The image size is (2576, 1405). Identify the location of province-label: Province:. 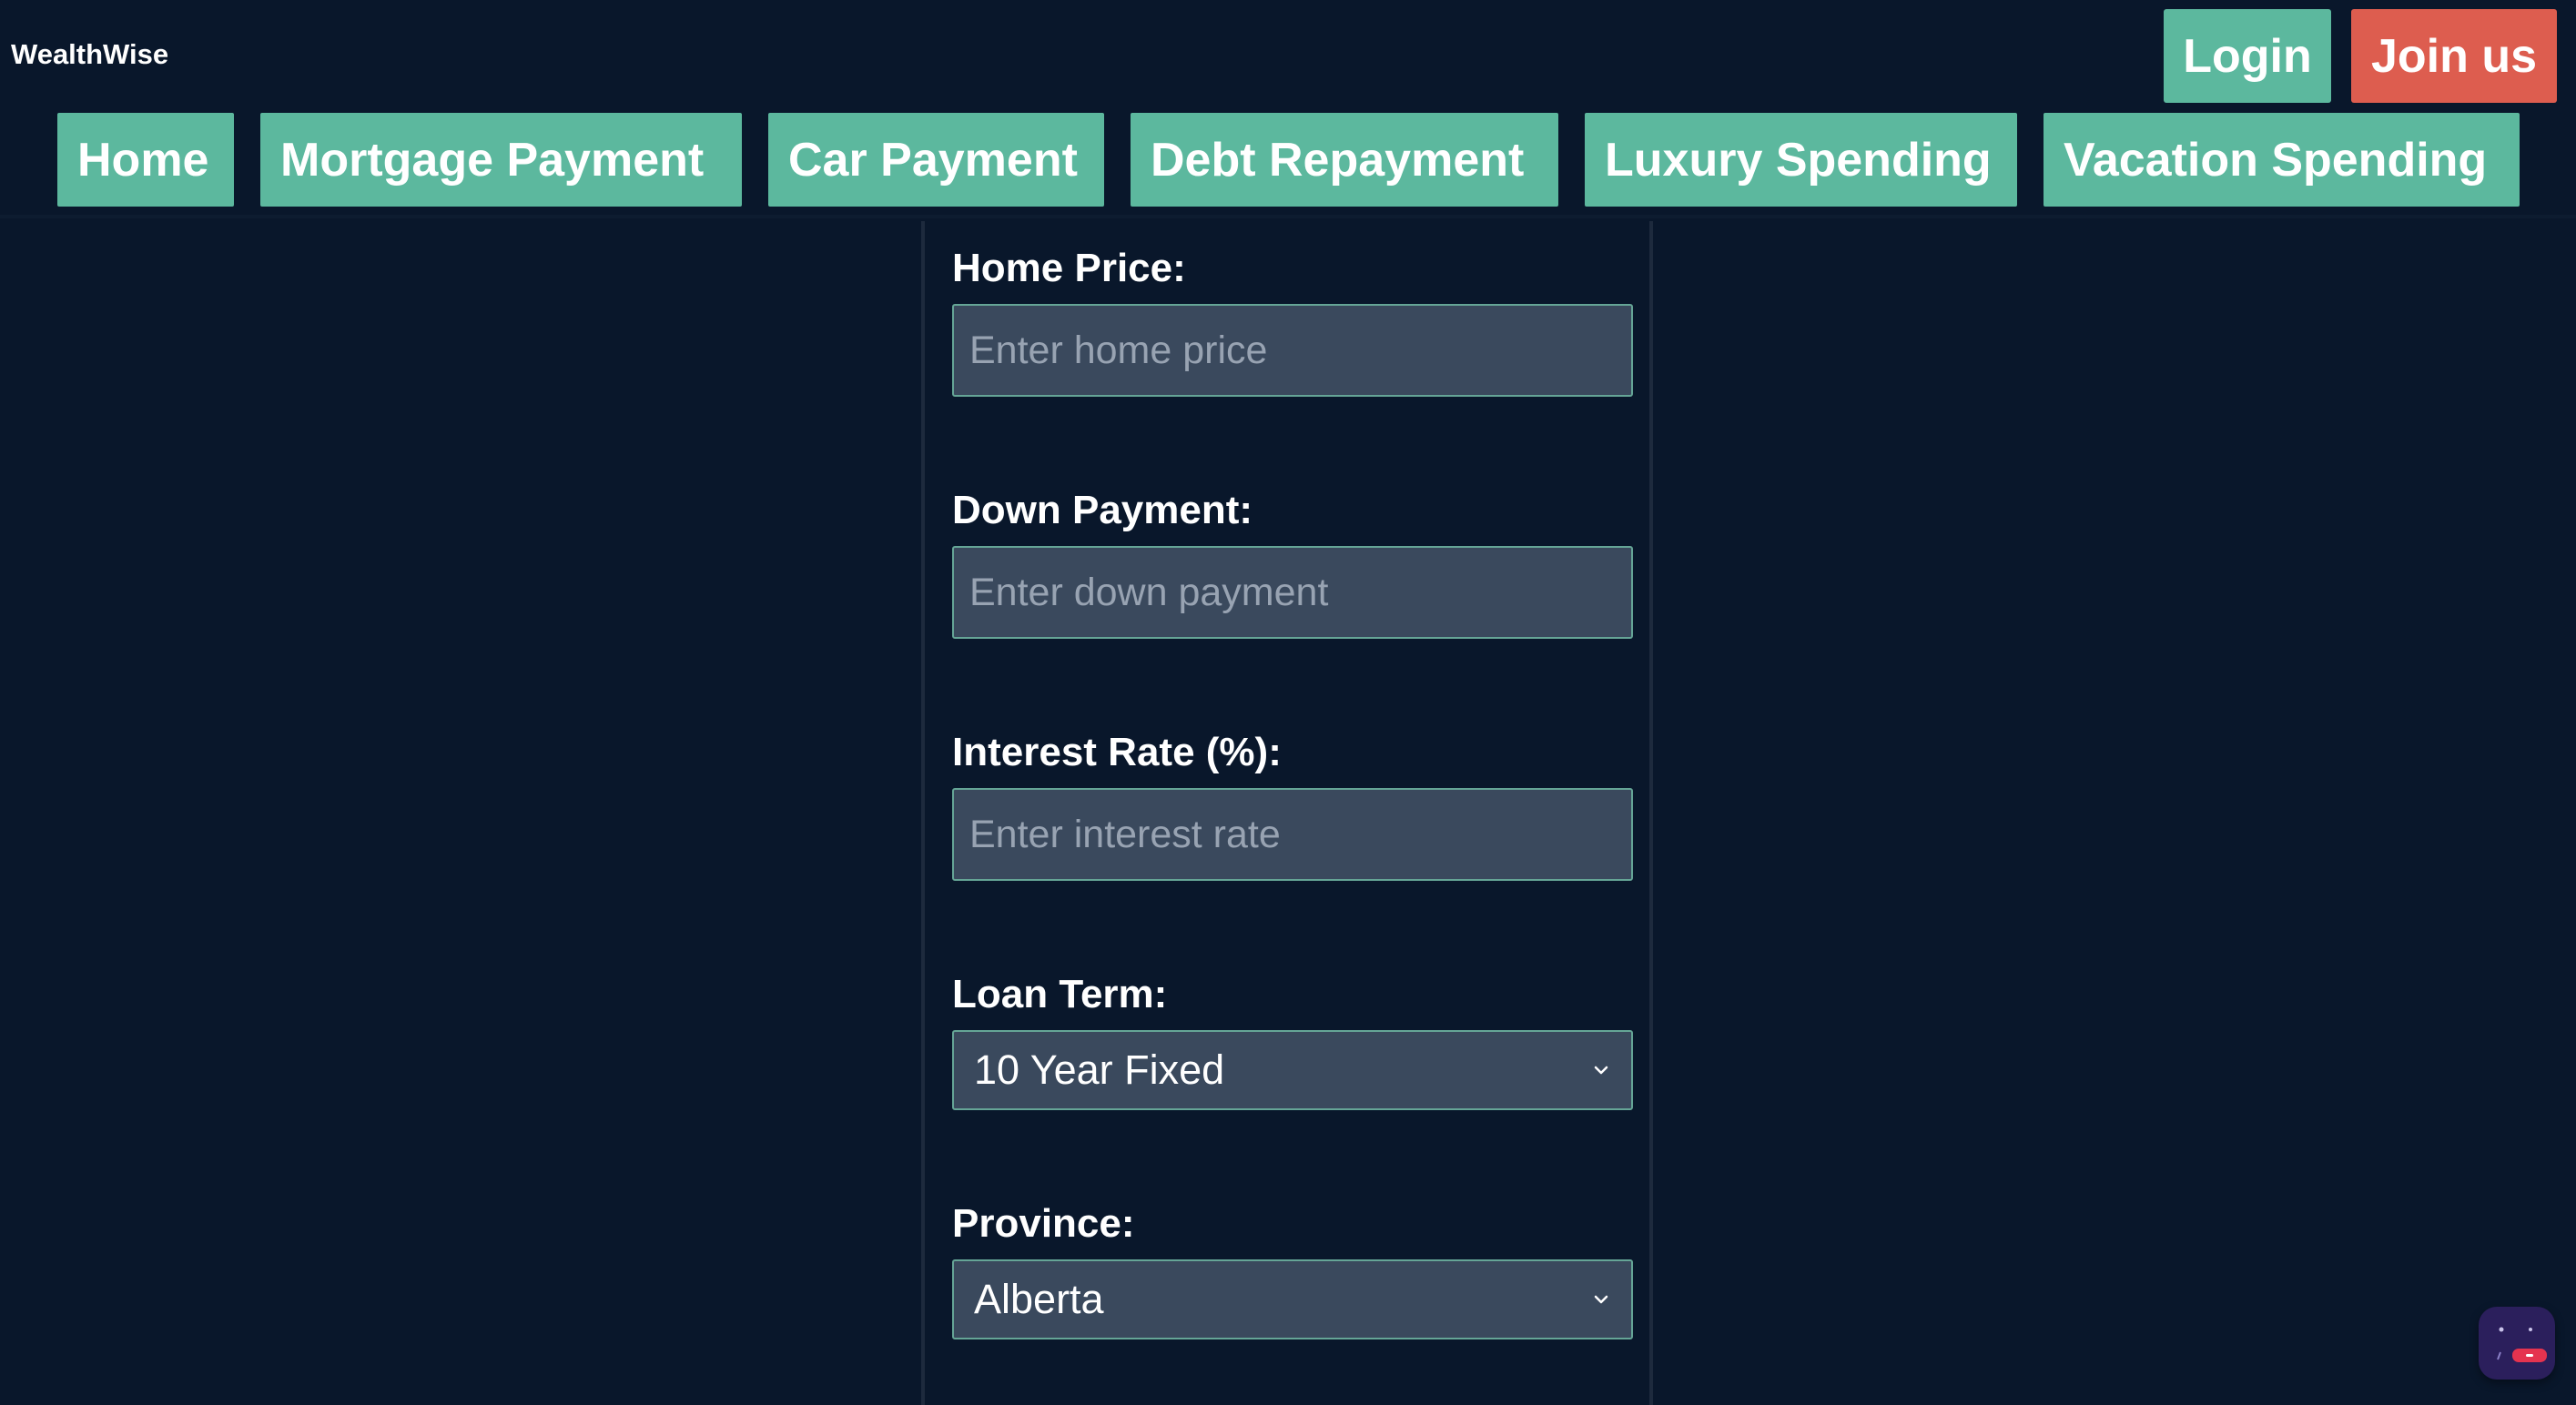
(1043, 1223).